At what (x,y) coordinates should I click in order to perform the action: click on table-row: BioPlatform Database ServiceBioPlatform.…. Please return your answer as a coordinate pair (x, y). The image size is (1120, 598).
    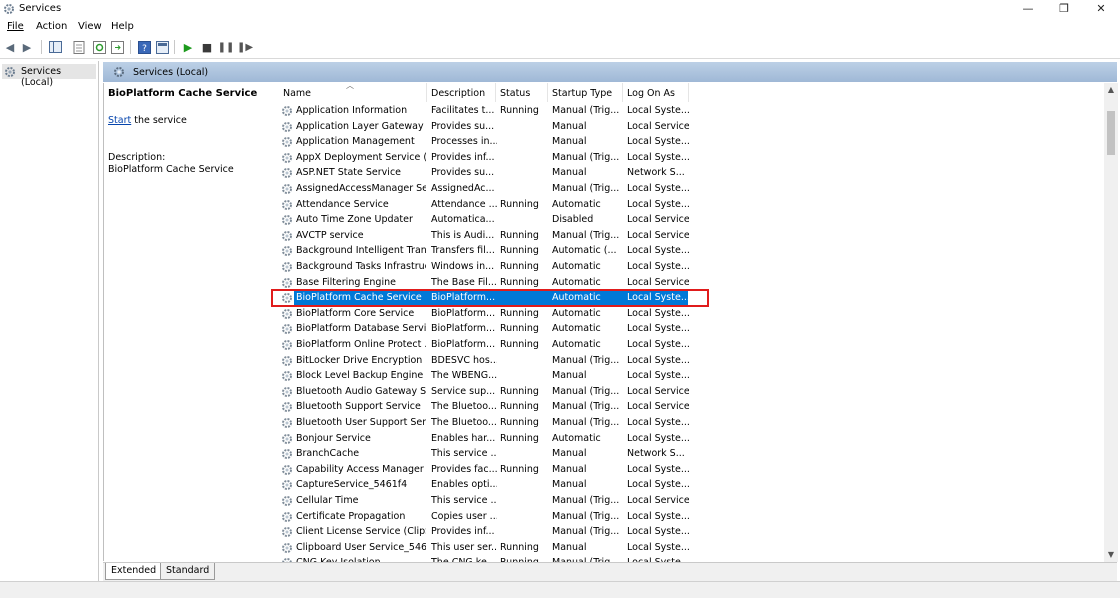
    Looking at the image, I should click on (691, 330).